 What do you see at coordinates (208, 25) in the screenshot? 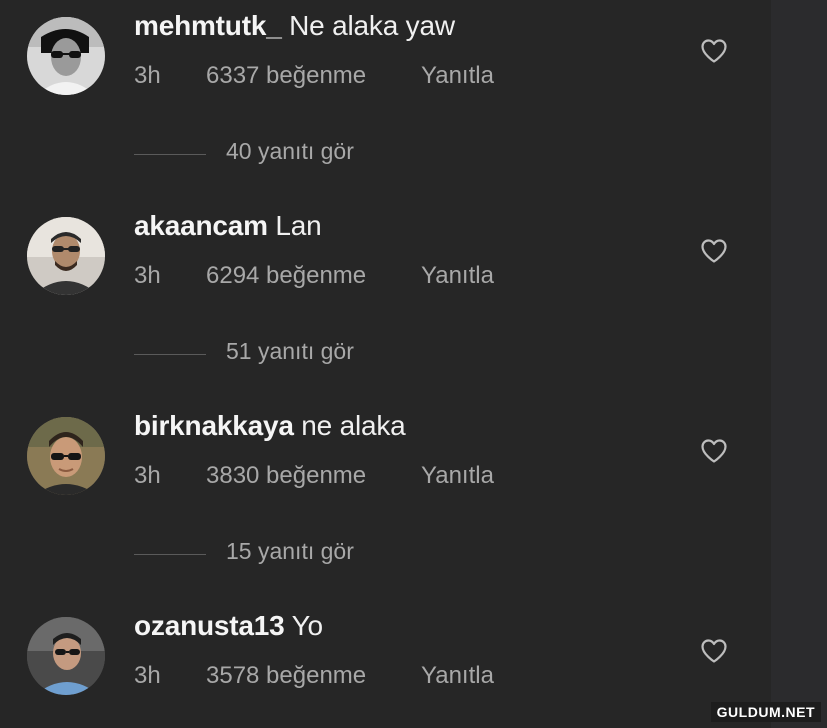
I see `username: mehmtutk_` at bounding box center [208, 25].